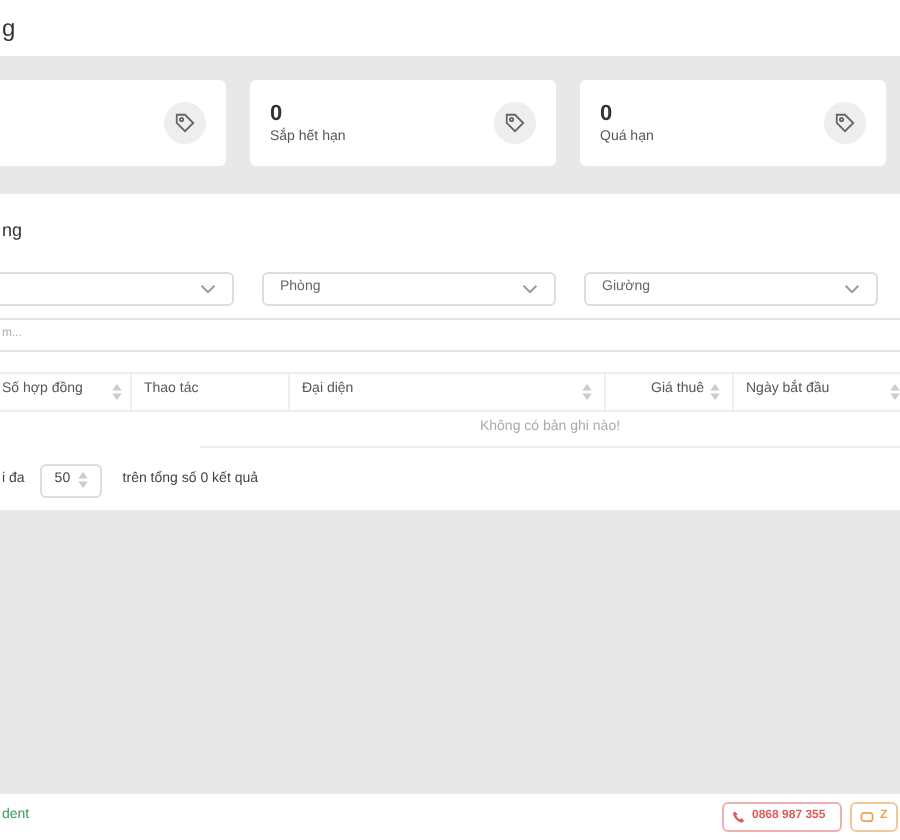 Image resolution: width=900 pixels, height=840 pixels. I want to click on page-title: g, so click(9, 29).